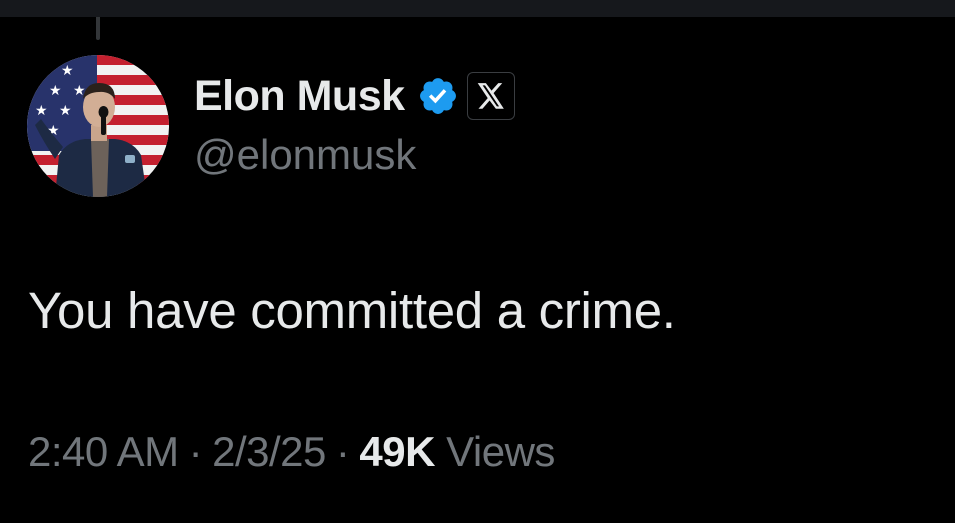 Image resolution: width=955 pixels, height=523 pixels. I want to click on views-label: Views, so click(500, 451).